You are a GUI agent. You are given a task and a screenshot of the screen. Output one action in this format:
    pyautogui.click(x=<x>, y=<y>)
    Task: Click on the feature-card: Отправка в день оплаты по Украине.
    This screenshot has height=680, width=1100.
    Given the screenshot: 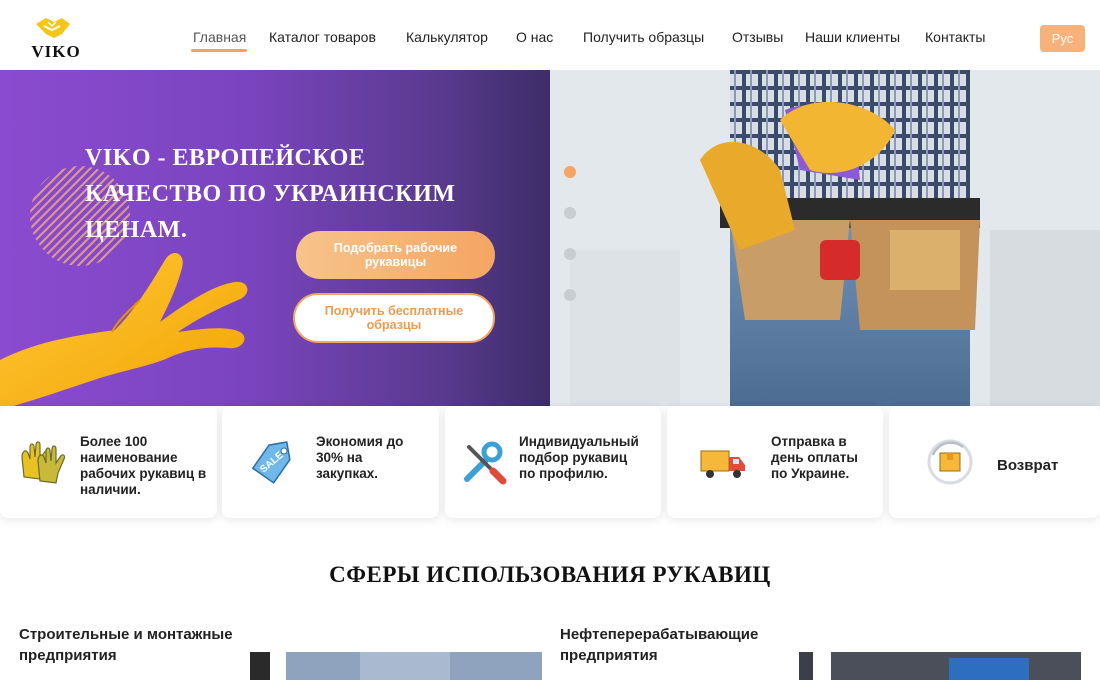 What is the action you would take?
    pyautogui.click(x=775, y=462)
    